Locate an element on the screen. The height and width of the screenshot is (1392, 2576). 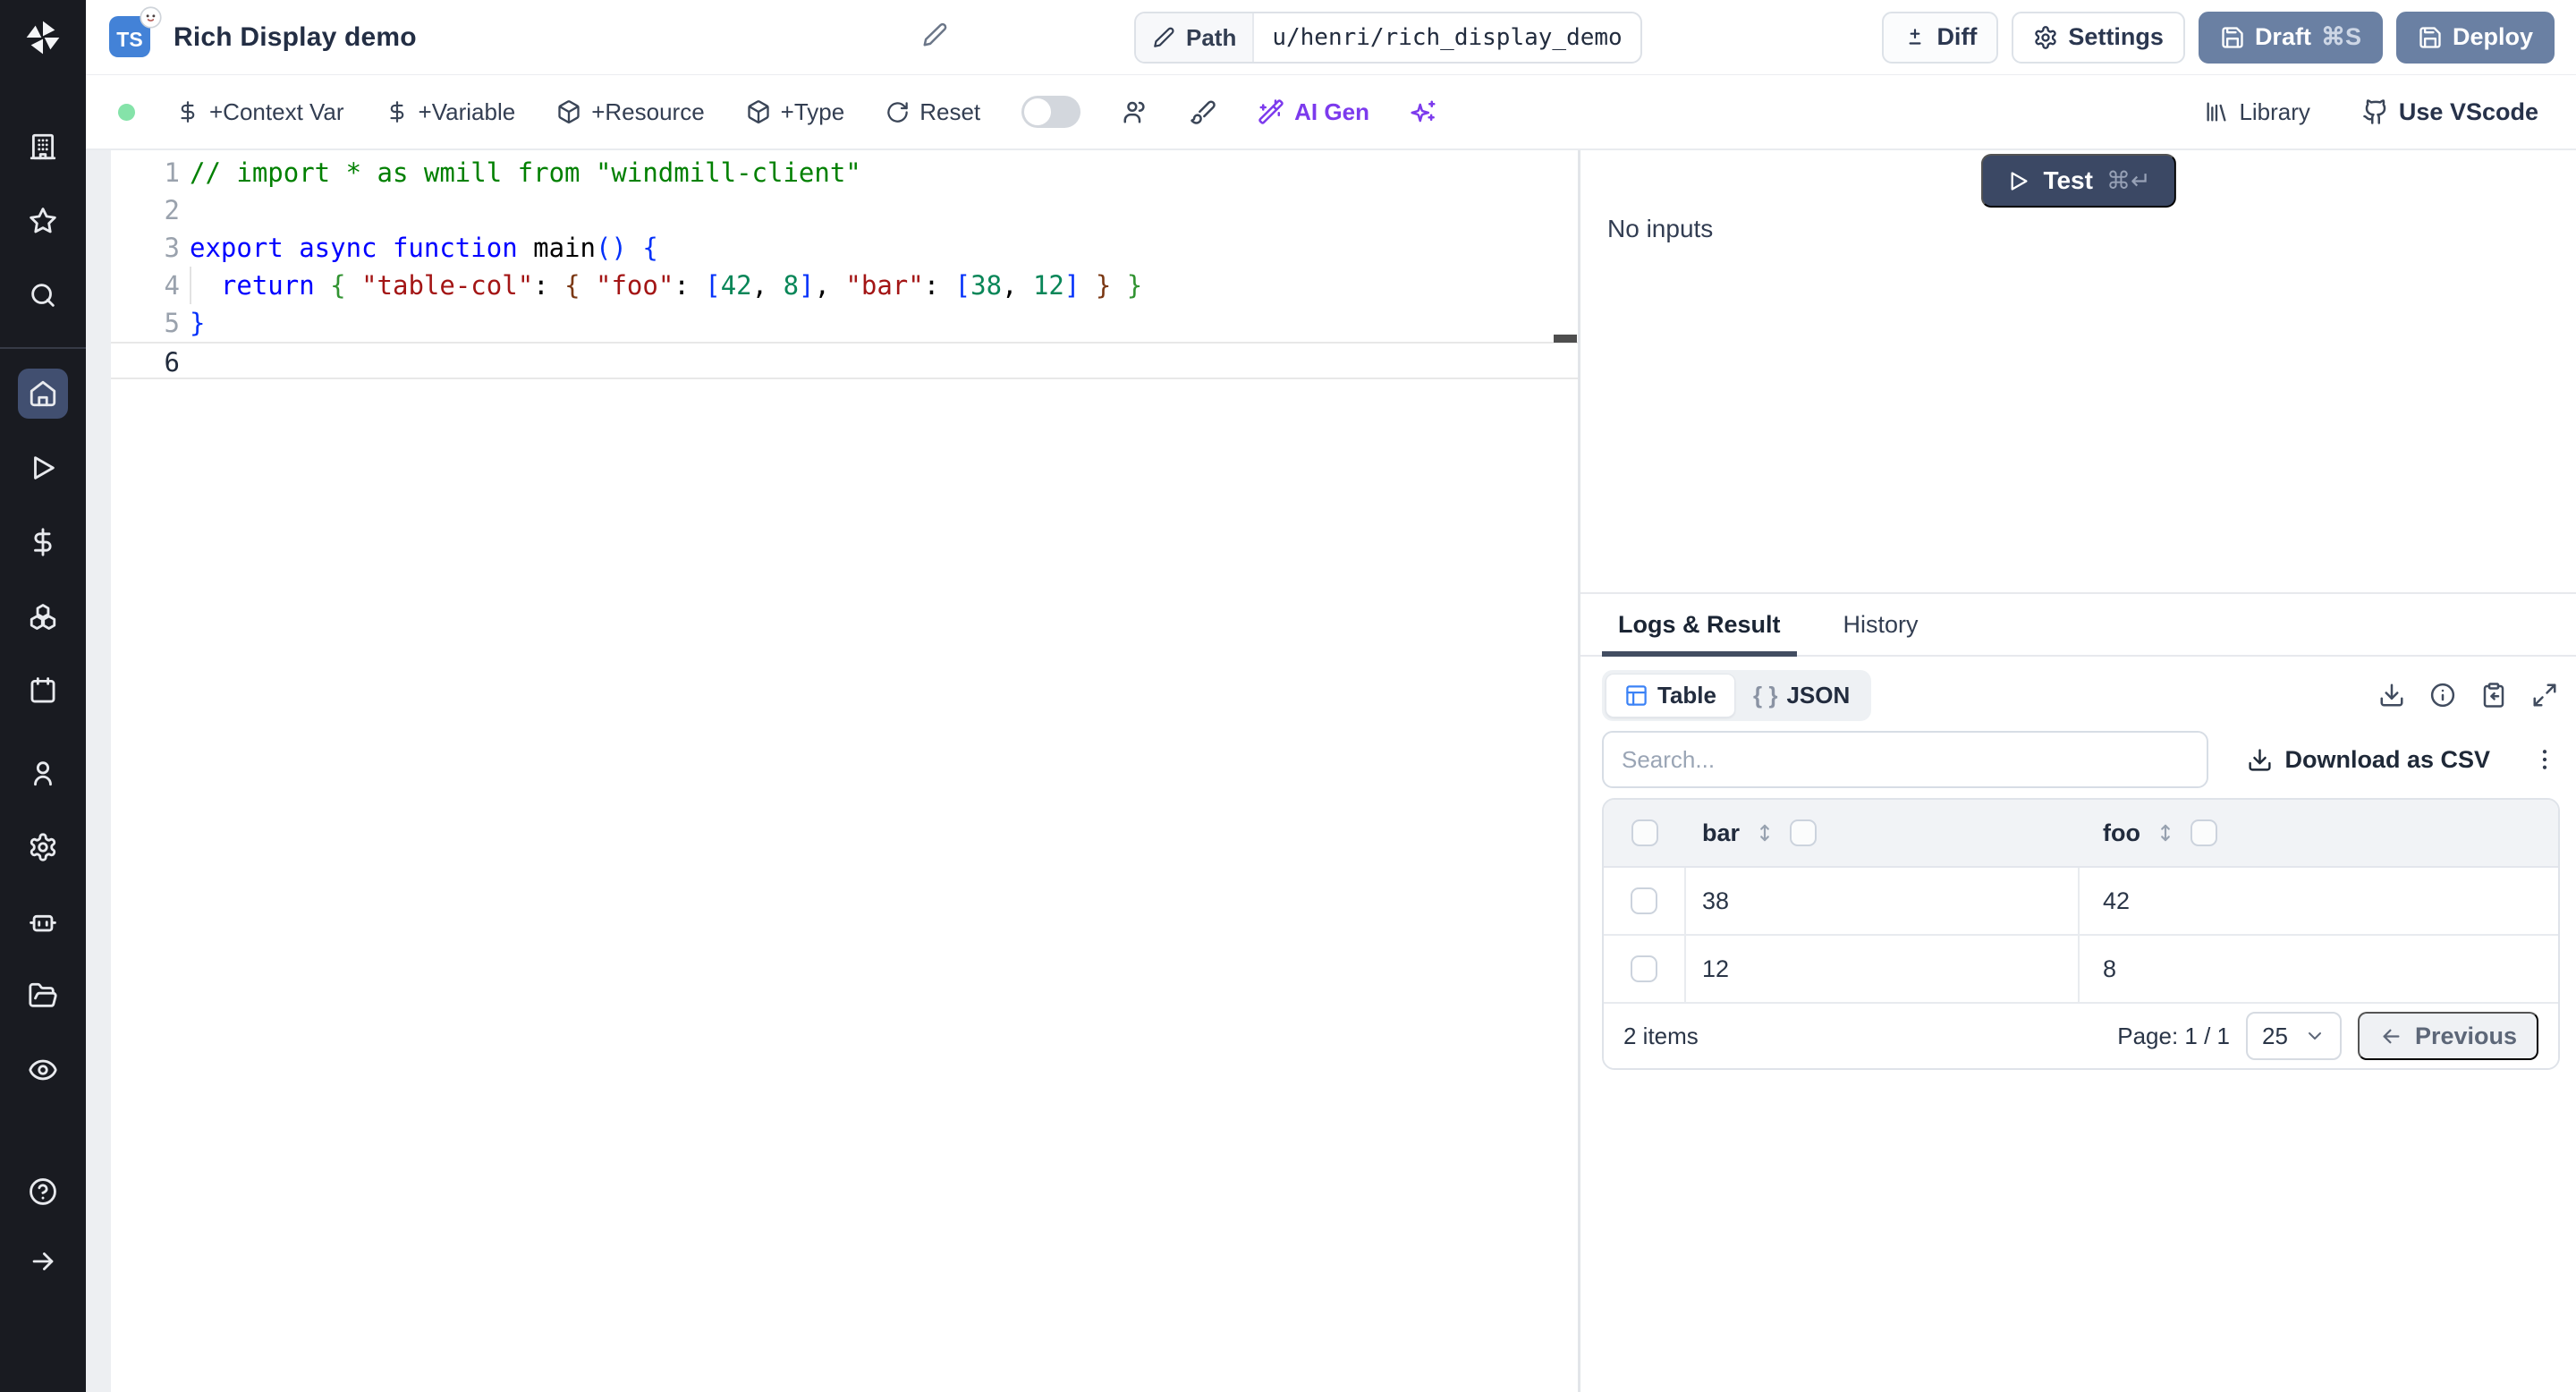
use-vscode-label: Use VScode is located at coordinates (2468, 111).